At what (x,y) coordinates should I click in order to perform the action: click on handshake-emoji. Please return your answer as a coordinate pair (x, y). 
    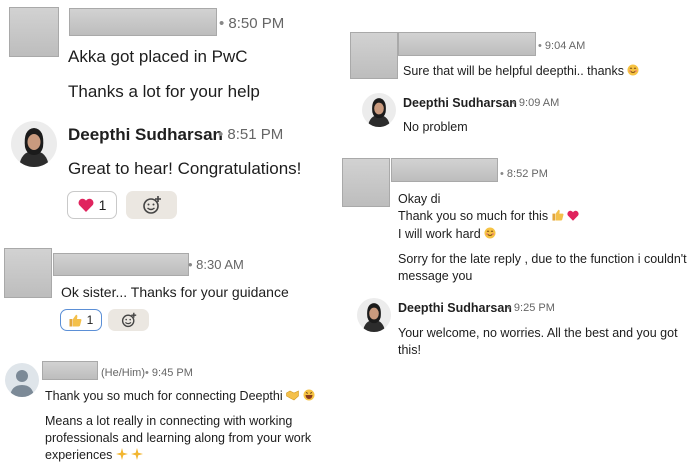
    Looking at the image, I should click on (292, 395).